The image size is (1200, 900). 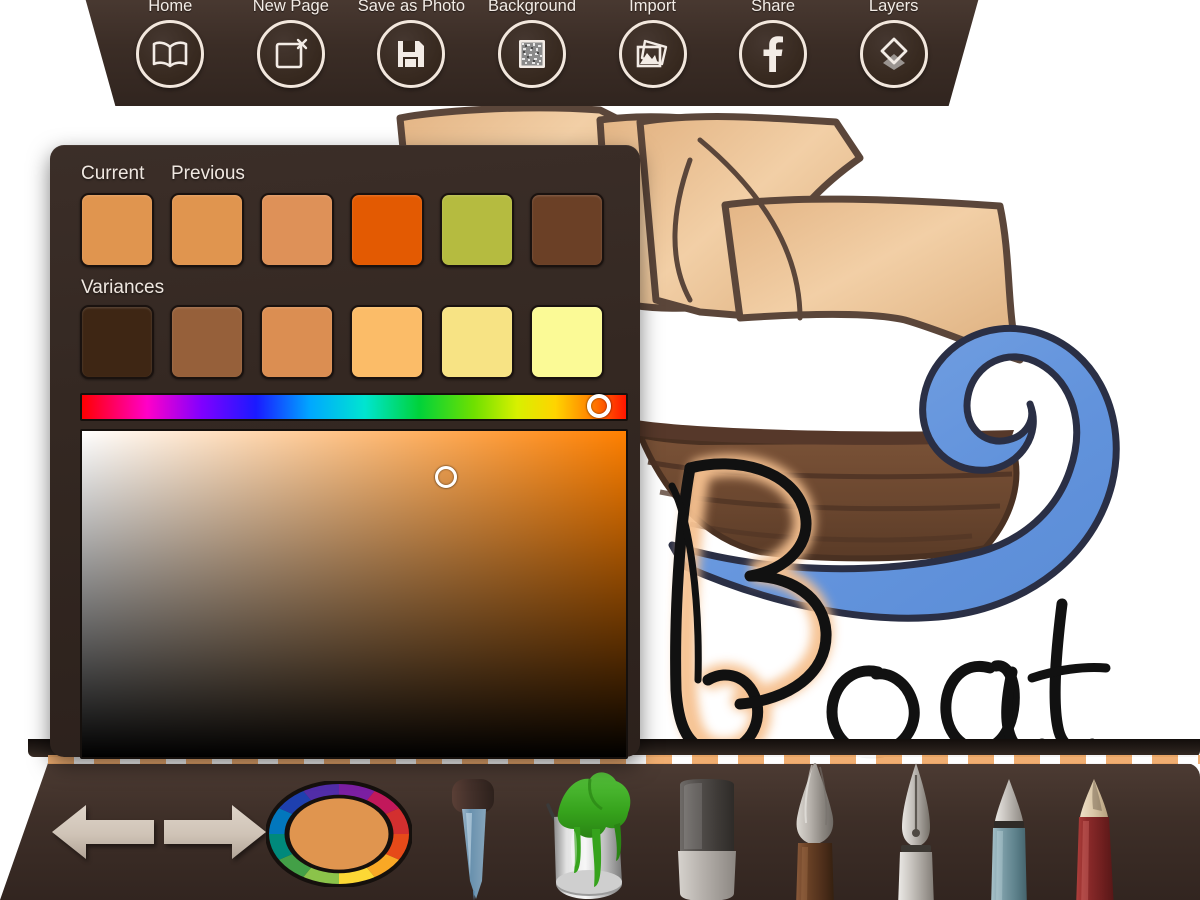 I want to click on paint-bucket-tool, so click(x=585, y=834).